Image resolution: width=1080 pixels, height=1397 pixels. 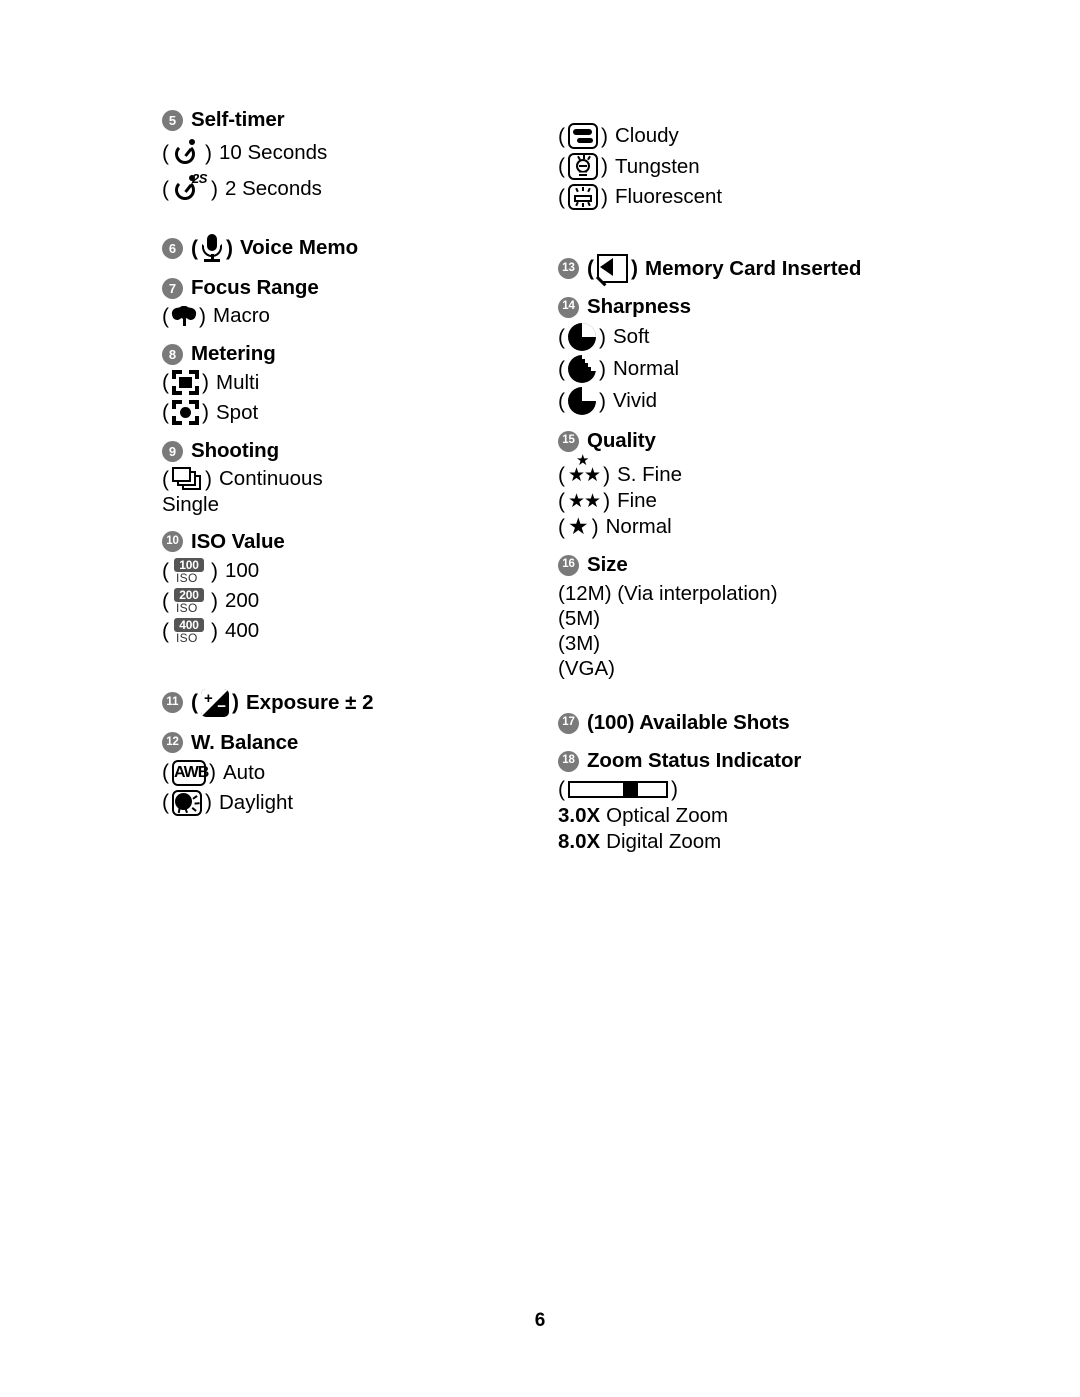 I want to click on iso-icon-number: 100, so click(x=189, y=564).